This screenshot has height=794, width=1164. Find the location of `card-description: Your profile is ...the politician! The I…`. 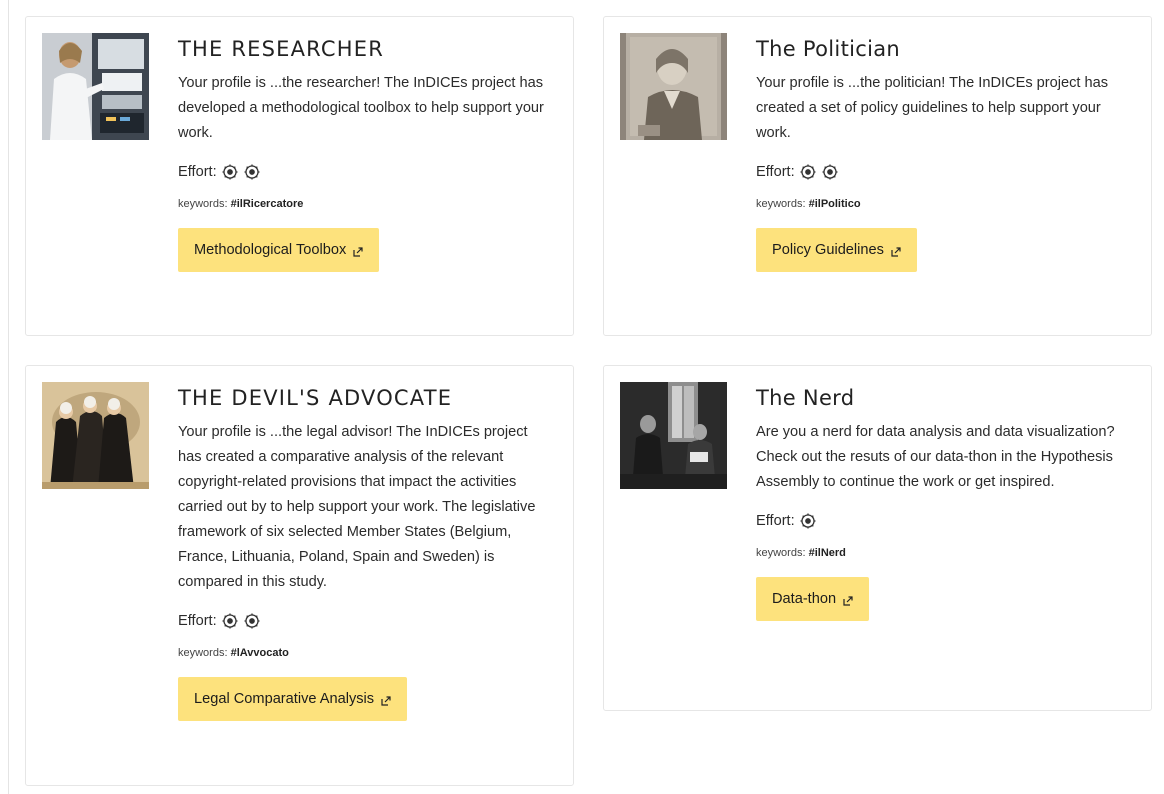

card-description: Your profile is ...the politician! The I… is located at coordinates (932, 108).